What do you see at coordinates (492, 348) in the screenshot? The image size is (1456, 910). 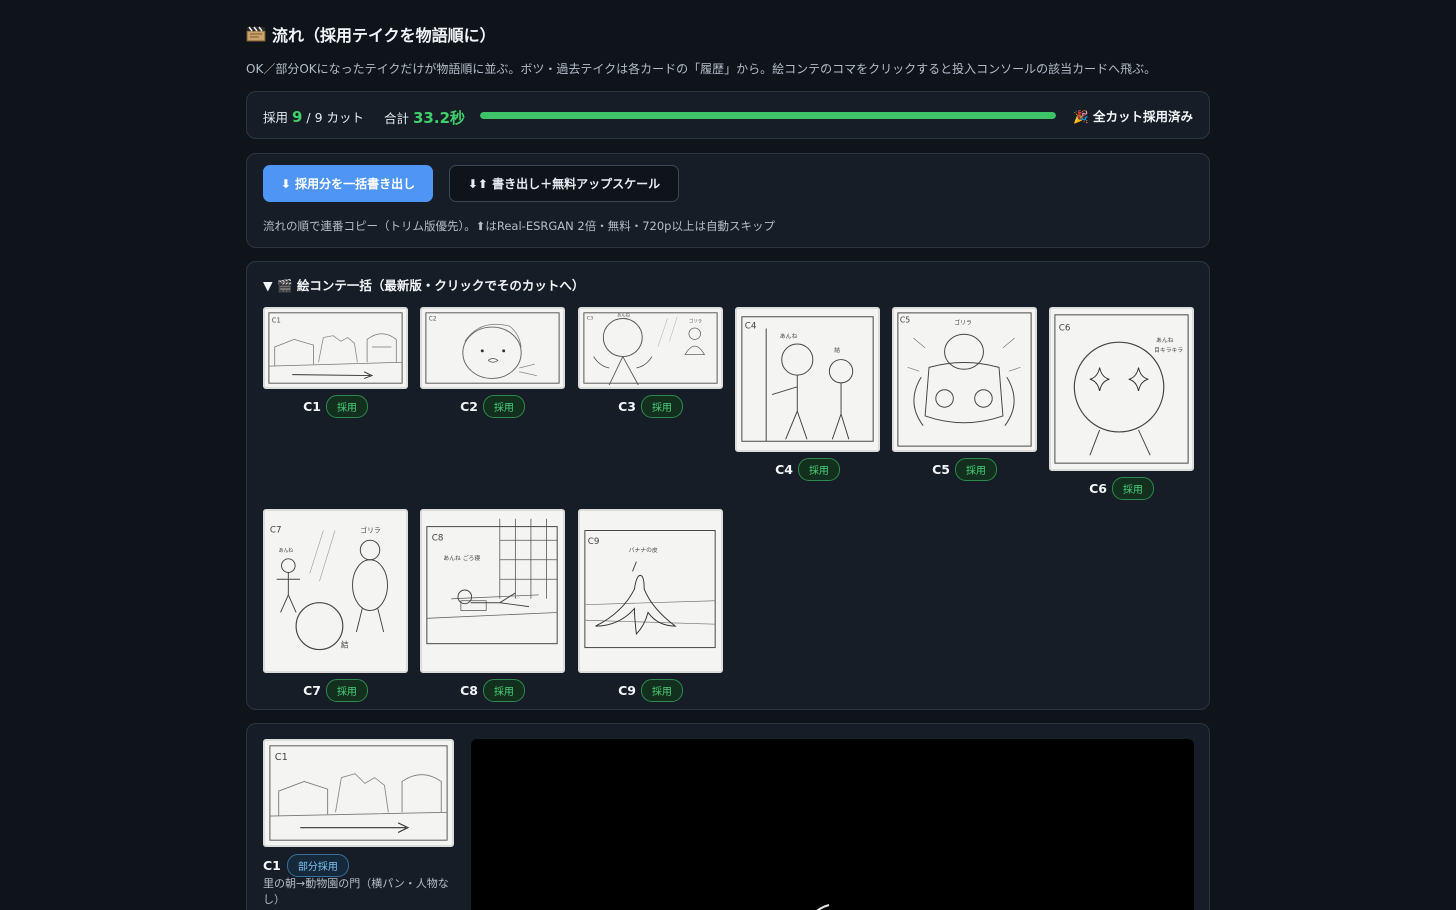 I see `storyboard-thumb: C2` at bounding box center [492, 348].